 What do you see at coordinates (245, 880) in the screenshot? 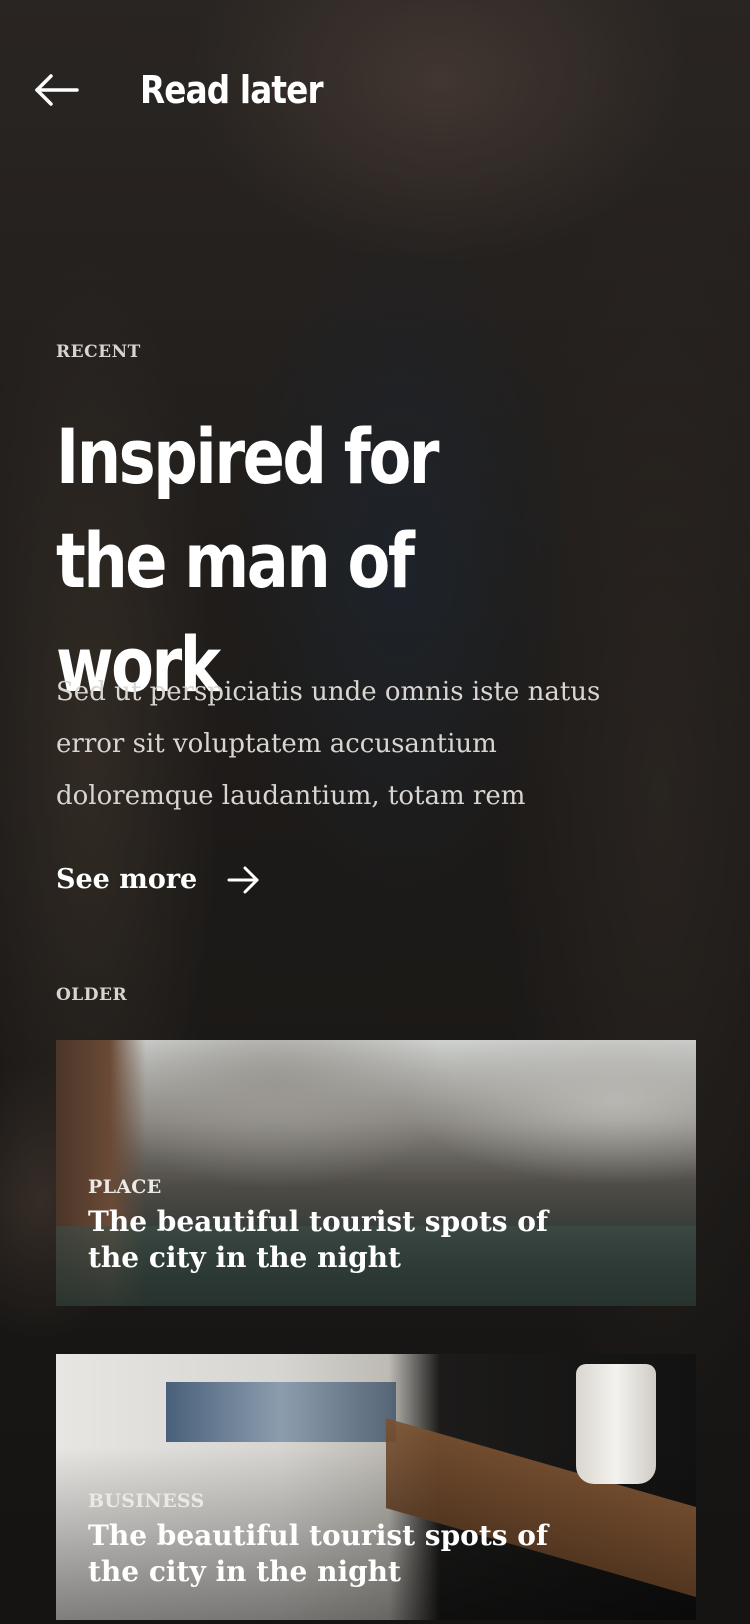
I see `arrow-right-icon` at bounding box center [245, 880].